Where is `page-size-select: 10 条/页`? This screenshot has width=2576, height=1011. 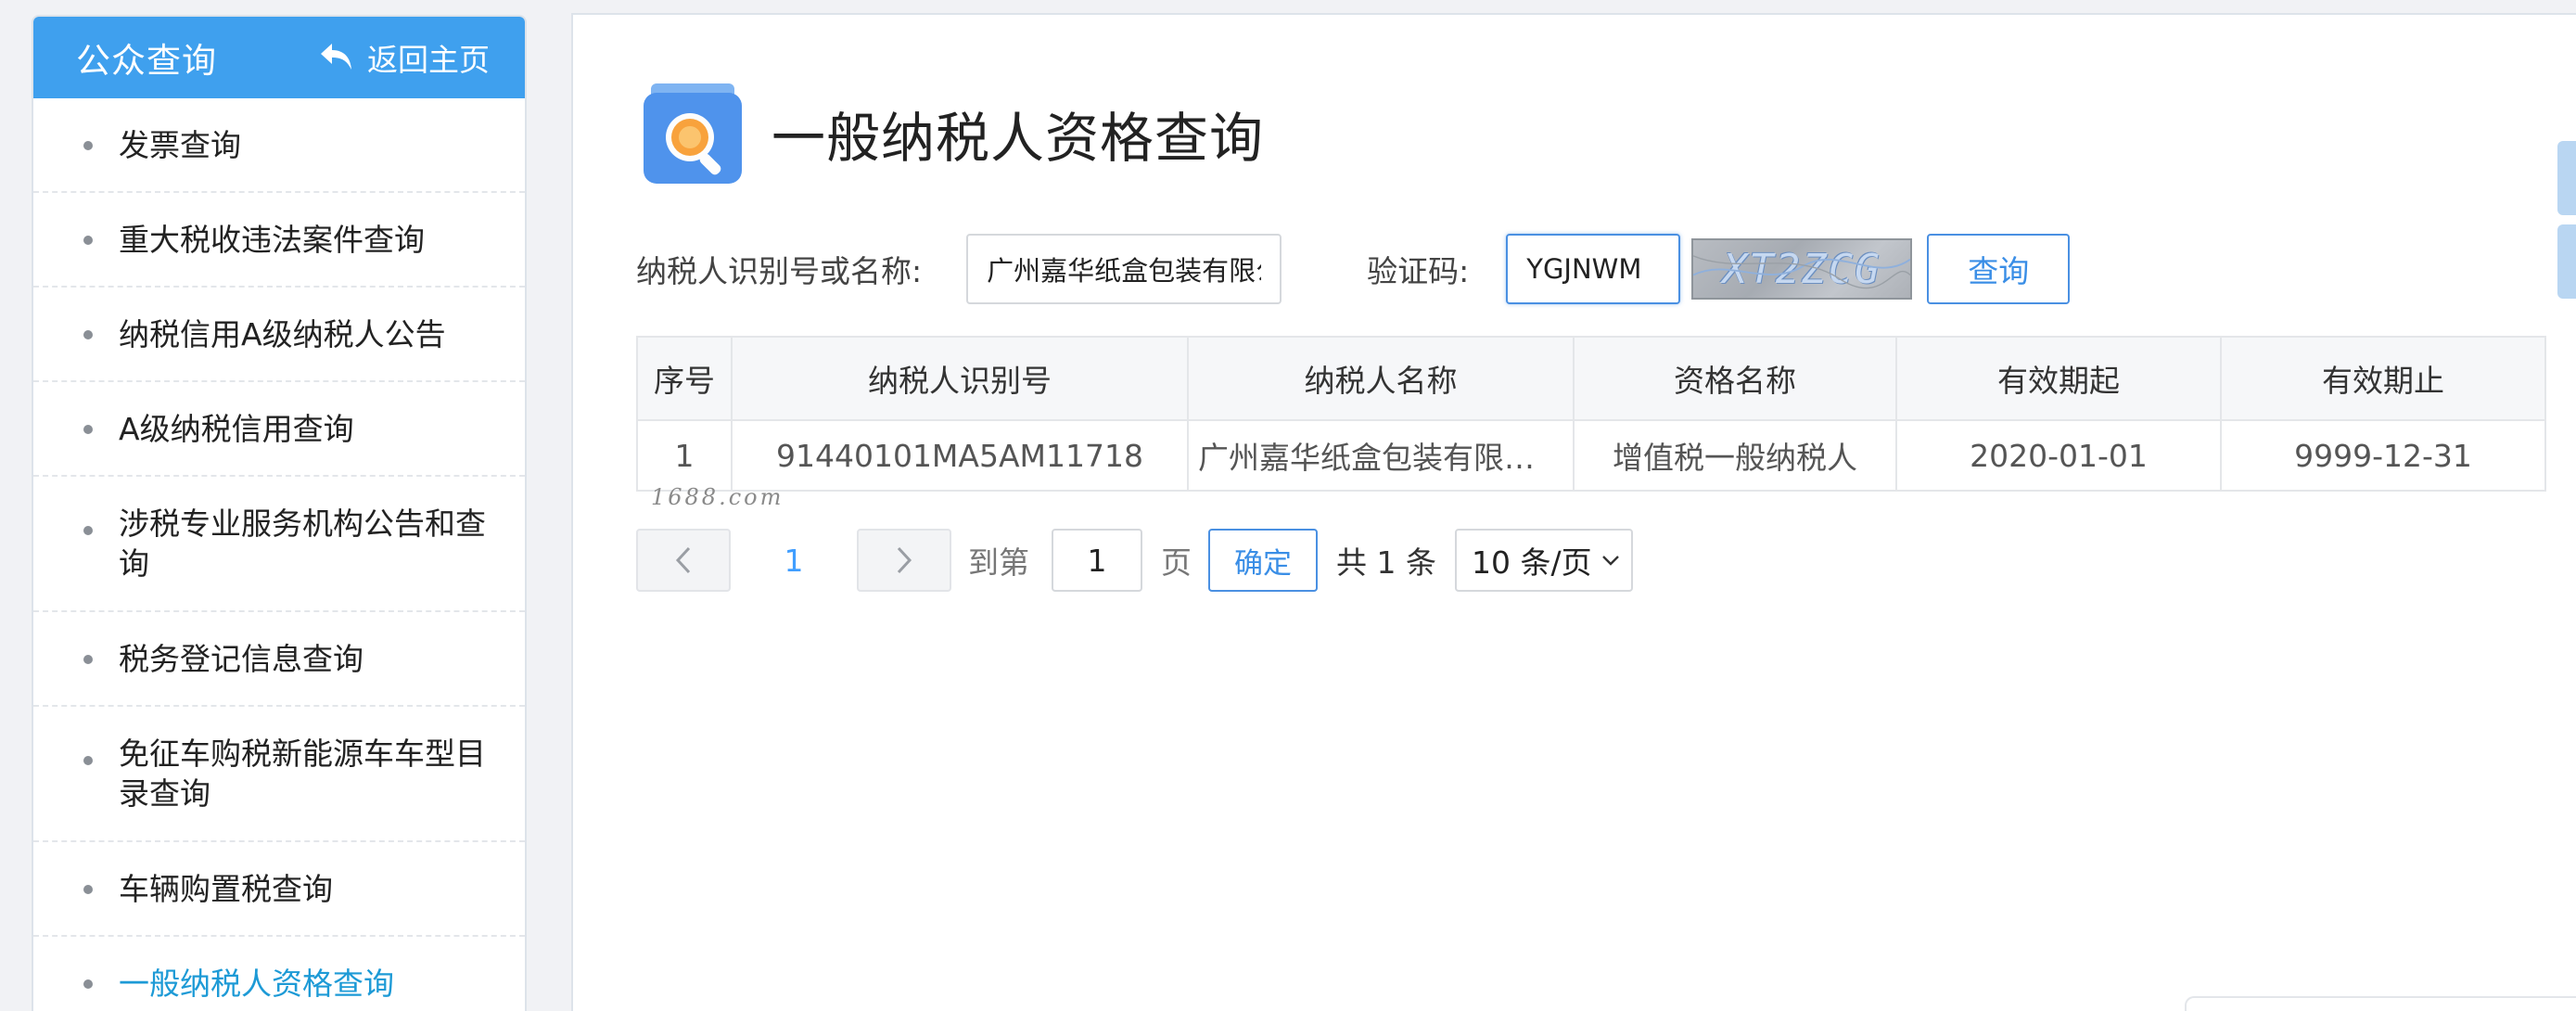 page-size-select: 10 条/页 is located at coordinates (1544, 560).